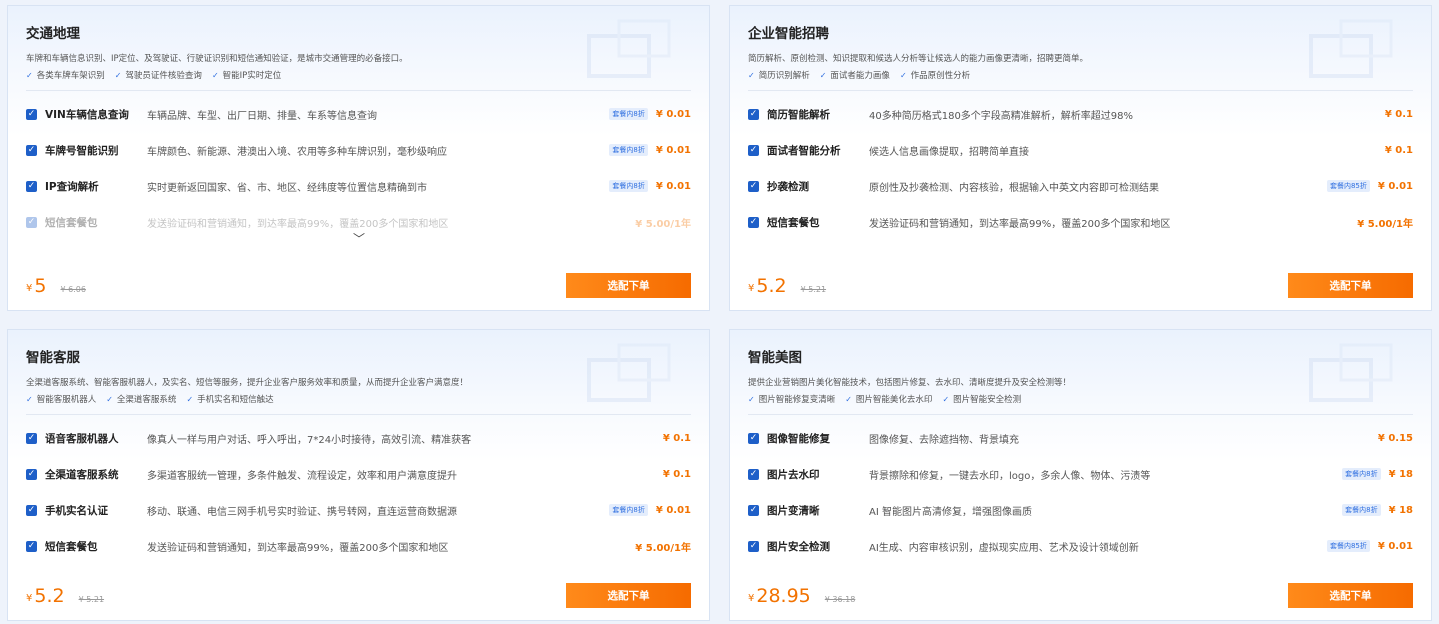  Describe the element at coordinates (910, 383) in the screenshot. I see `card-description: 提供企业营销图片美化智能技术，包括图片修复、去水印、清晰度提升及安全检测等！` at that location.